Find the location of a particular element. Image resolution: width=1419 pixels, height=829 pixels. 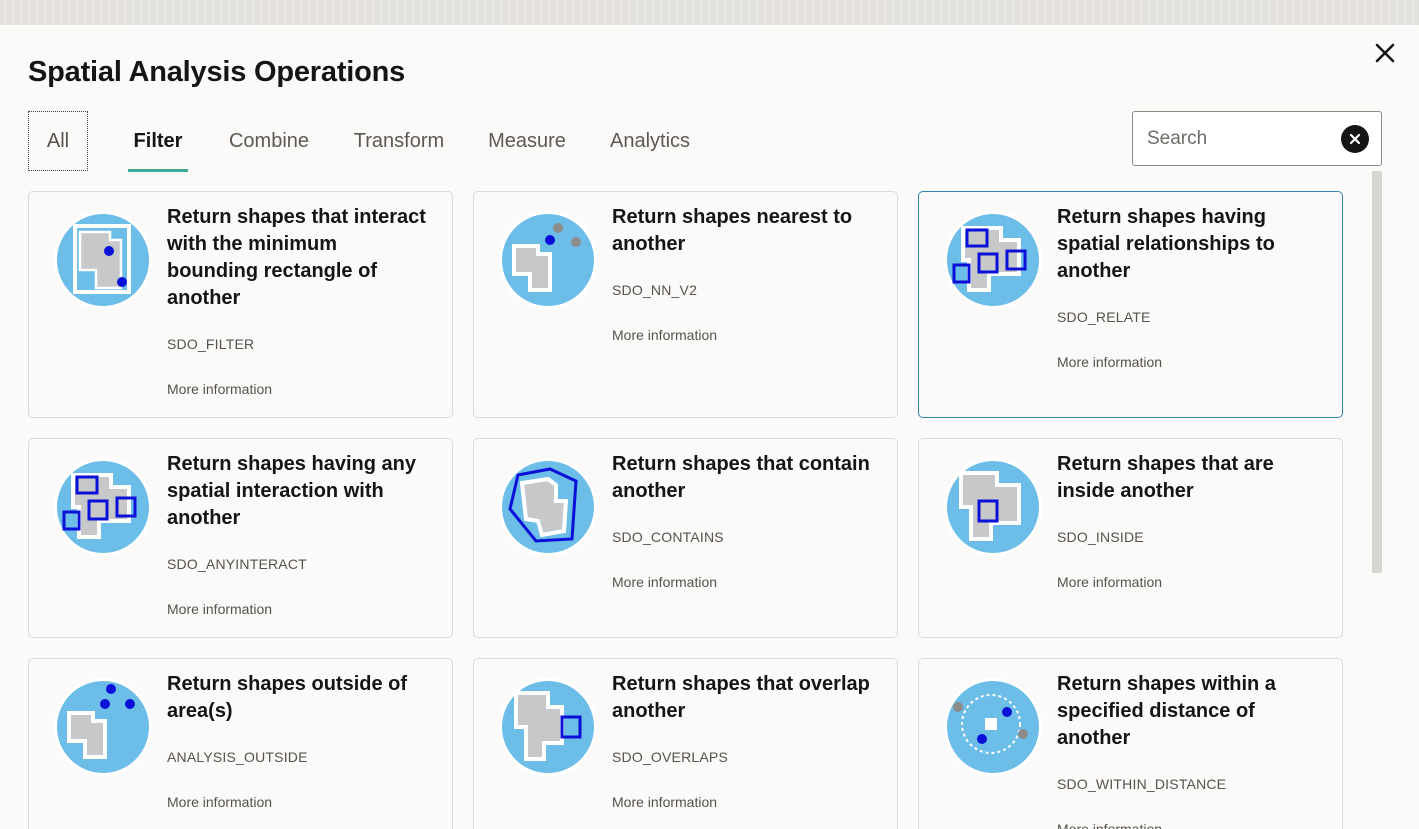

nearest-neighbor-icon is located at coordinates (548, 260).